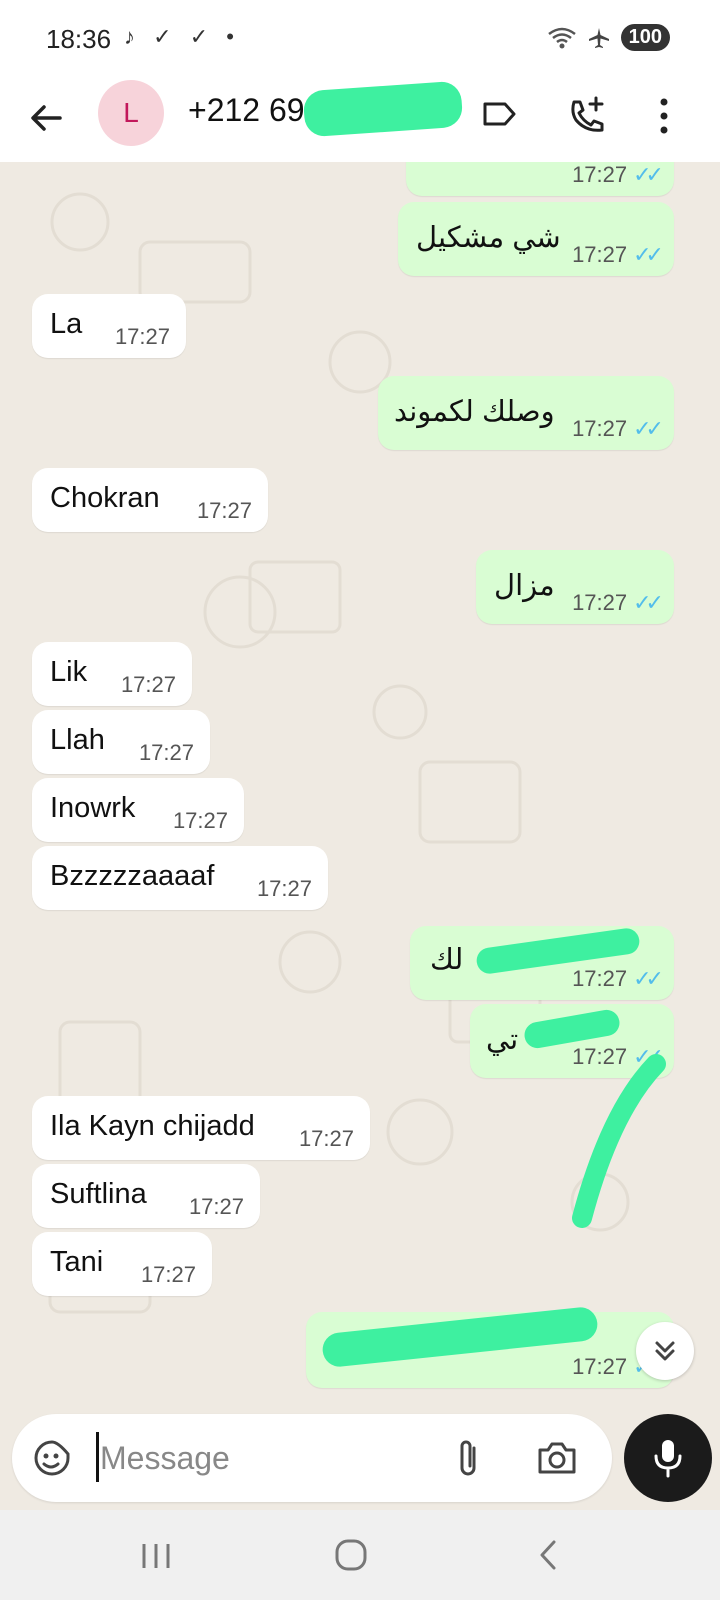 The image size is (720, 1600). Describe the element at coordinates (79, 39) in the screenshot. I see `status-time: 18:36` at that location.